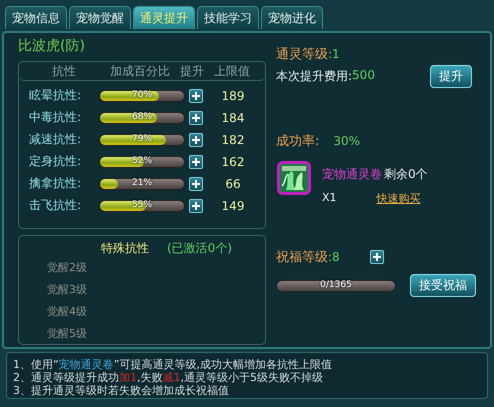  I want to click on section-title: 特殊抗性, so click(125, 248).